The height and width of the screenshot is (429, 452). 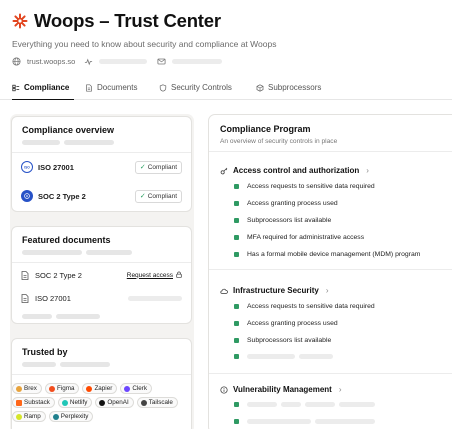 I want to click on cloud-icon, so click(x=224, y=291).